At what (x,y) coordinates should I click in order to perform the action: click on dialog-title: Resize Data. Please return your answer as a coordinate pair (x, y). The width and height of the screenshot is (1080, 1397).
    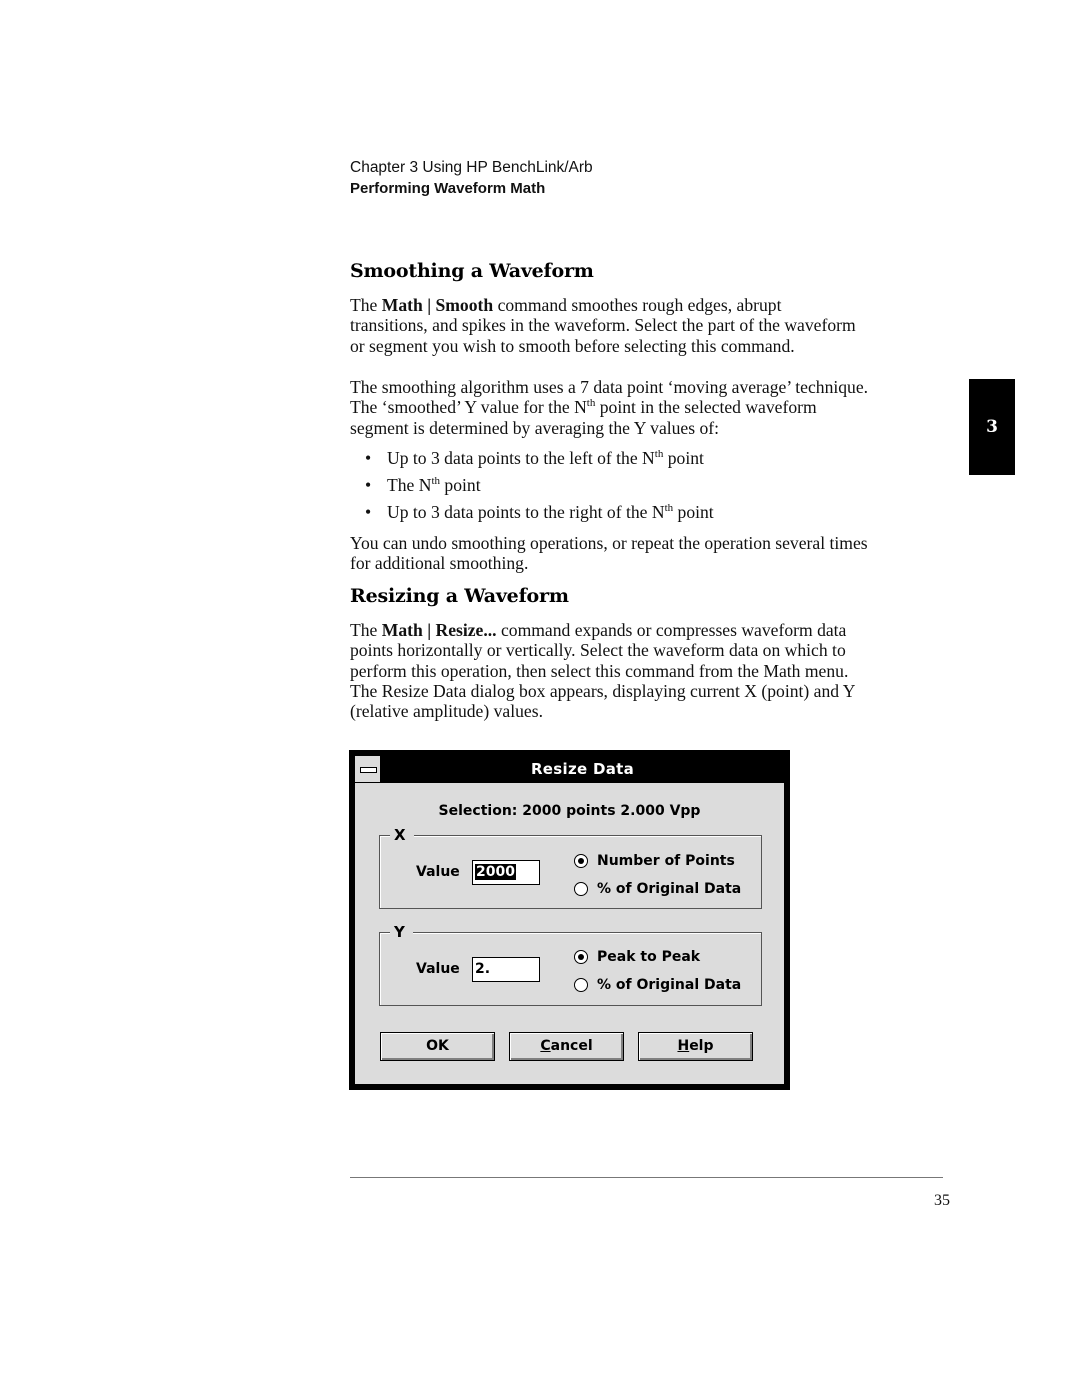
    Looking at the image, I should click on (582, 769).